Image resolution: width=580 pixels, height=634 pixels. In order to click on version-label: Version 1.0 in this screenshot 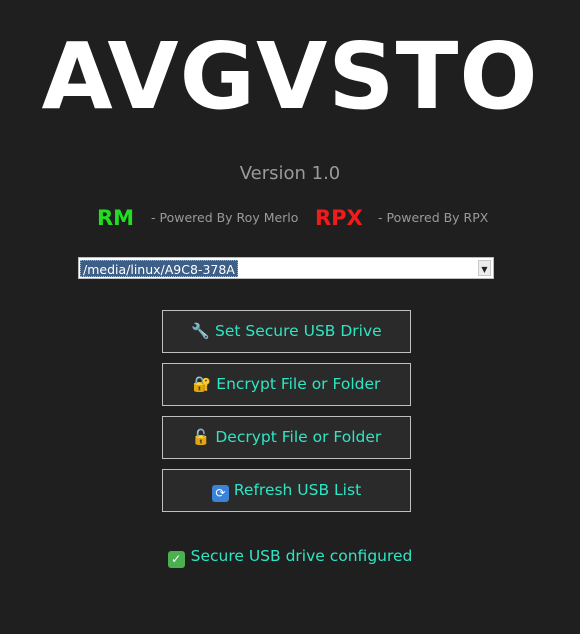, I will do `click(290, 173)`.